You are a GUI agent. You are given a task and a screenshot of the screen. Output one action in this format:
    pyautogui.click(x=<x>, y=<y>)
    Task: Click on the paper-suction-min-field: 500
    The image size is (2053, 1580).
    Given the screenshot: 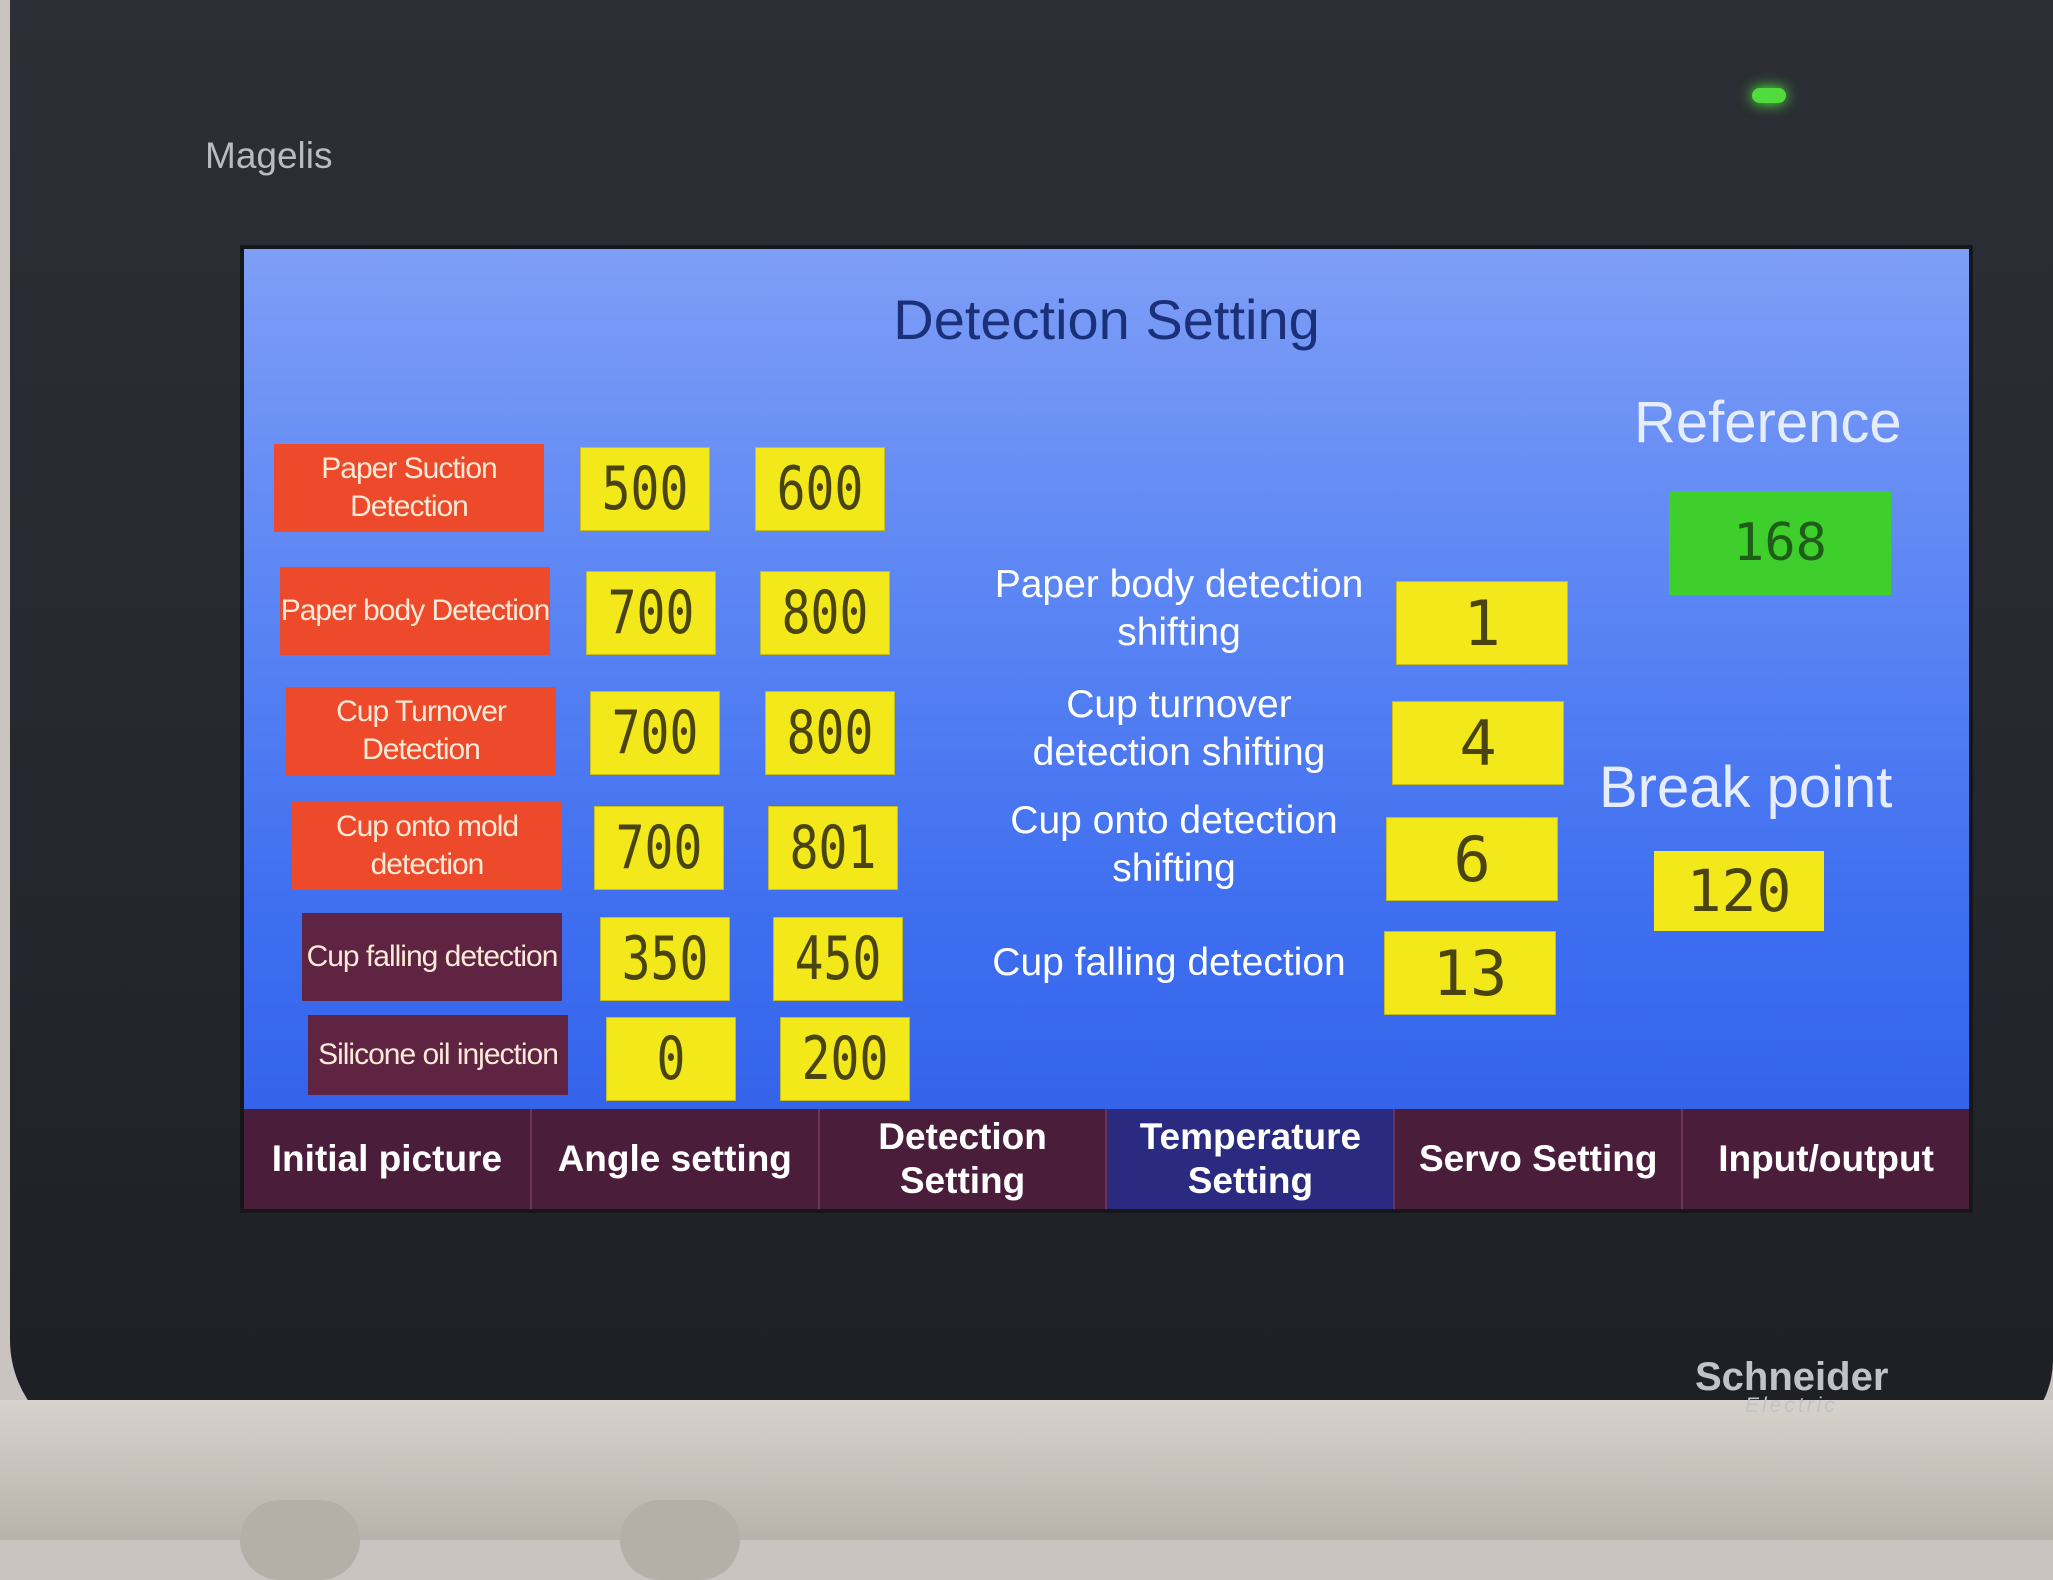 What is the action you would take?
    pyautogui.click(x=645, y=489)
    